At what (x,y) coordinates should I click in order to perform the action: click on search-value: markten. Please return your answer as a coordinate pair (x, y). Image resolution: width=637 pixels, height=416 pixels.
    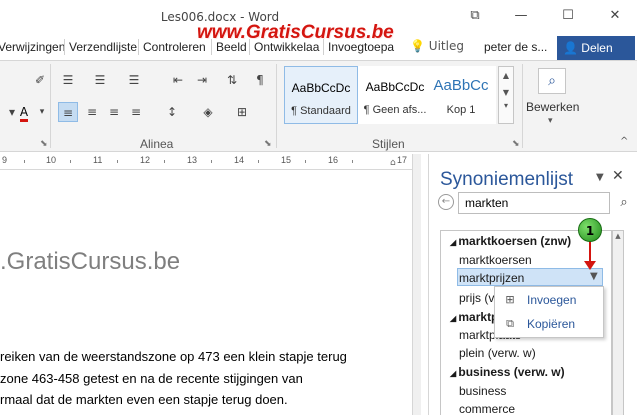
    Looking at the image, I should click on (487, 203).